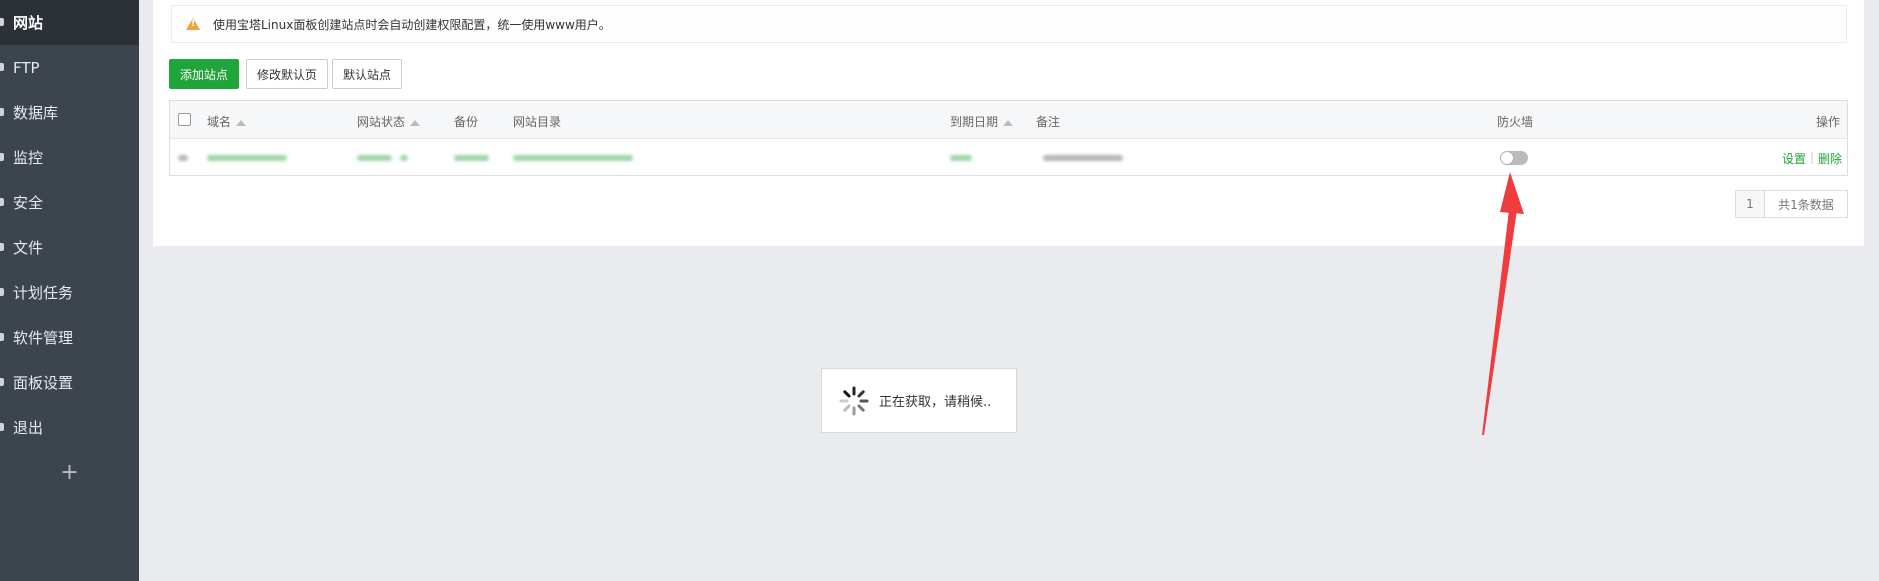 Image resolution: width=1879 pixels, height=581 pixels. Describe the element at coordinates (69, 427) in the screenshot. I see `sidebar-item-logout: 退出` at that location.